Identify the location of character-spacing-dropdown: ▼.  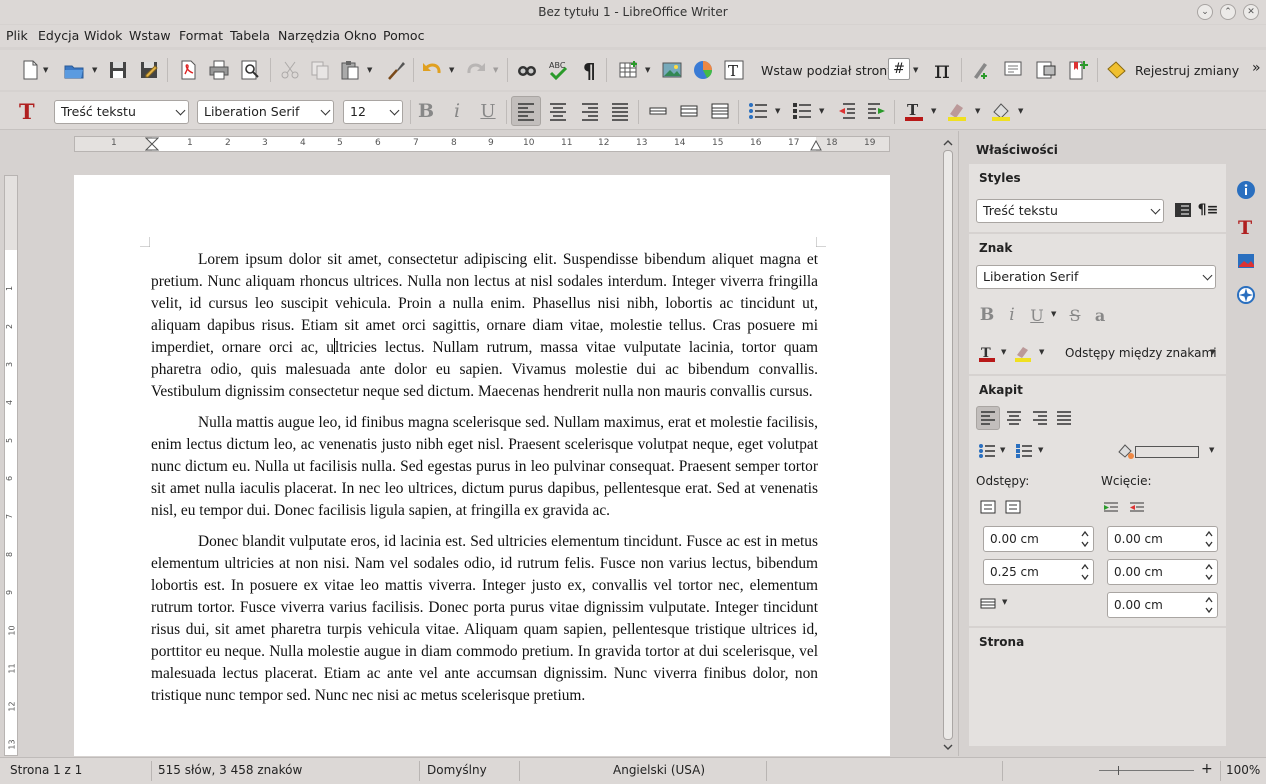
(1214, 352).